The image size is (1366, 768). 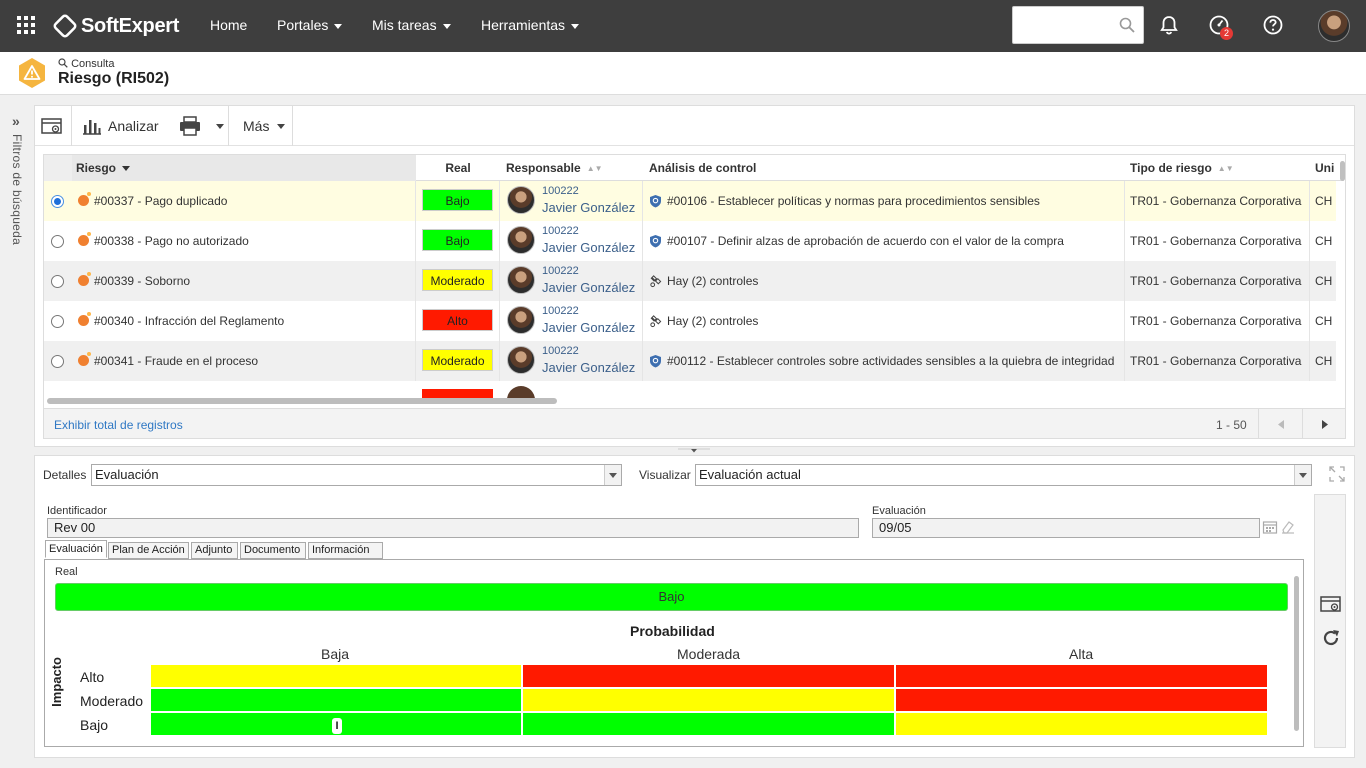 I want to click on evaluacion-date-field: 09/05, so click(x=1066, y=528).